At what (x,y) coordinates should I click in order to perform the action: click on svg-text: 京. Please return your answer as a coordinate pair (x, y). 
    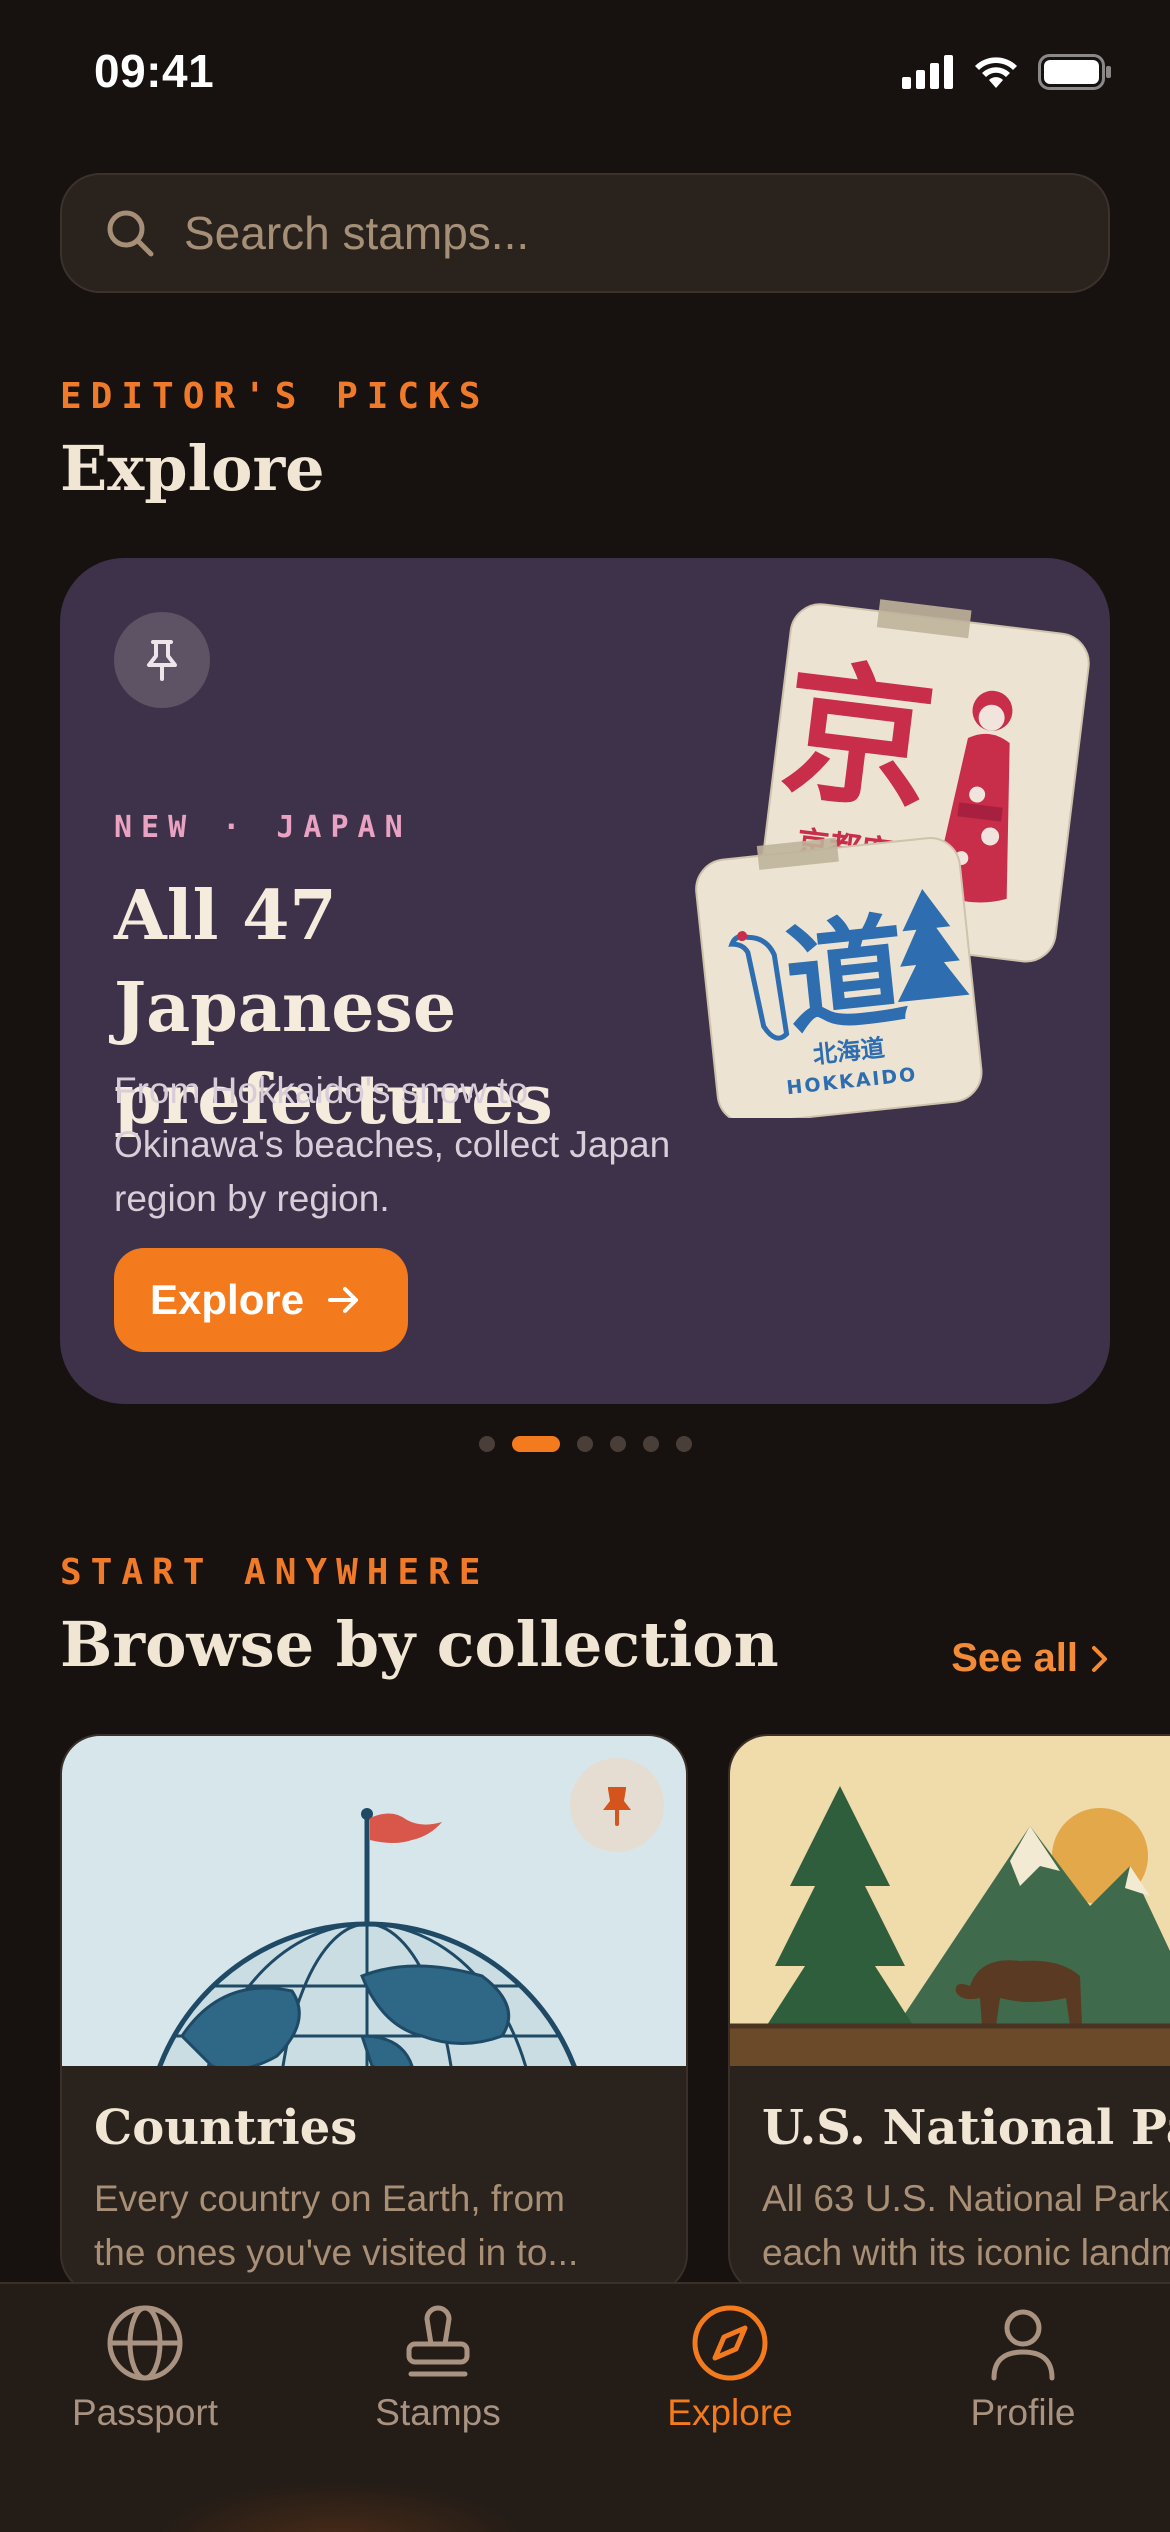
    Looking at the image, I should click on (858, 738).